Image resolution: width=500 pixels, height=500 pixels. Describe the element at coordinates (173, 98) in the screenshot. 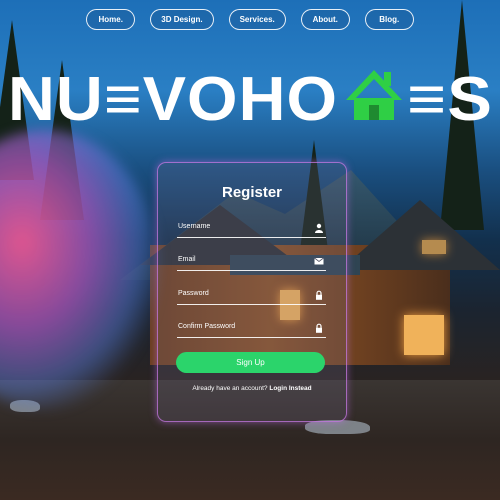

I see `logo-text-start: NU≡VOHO` at that location.